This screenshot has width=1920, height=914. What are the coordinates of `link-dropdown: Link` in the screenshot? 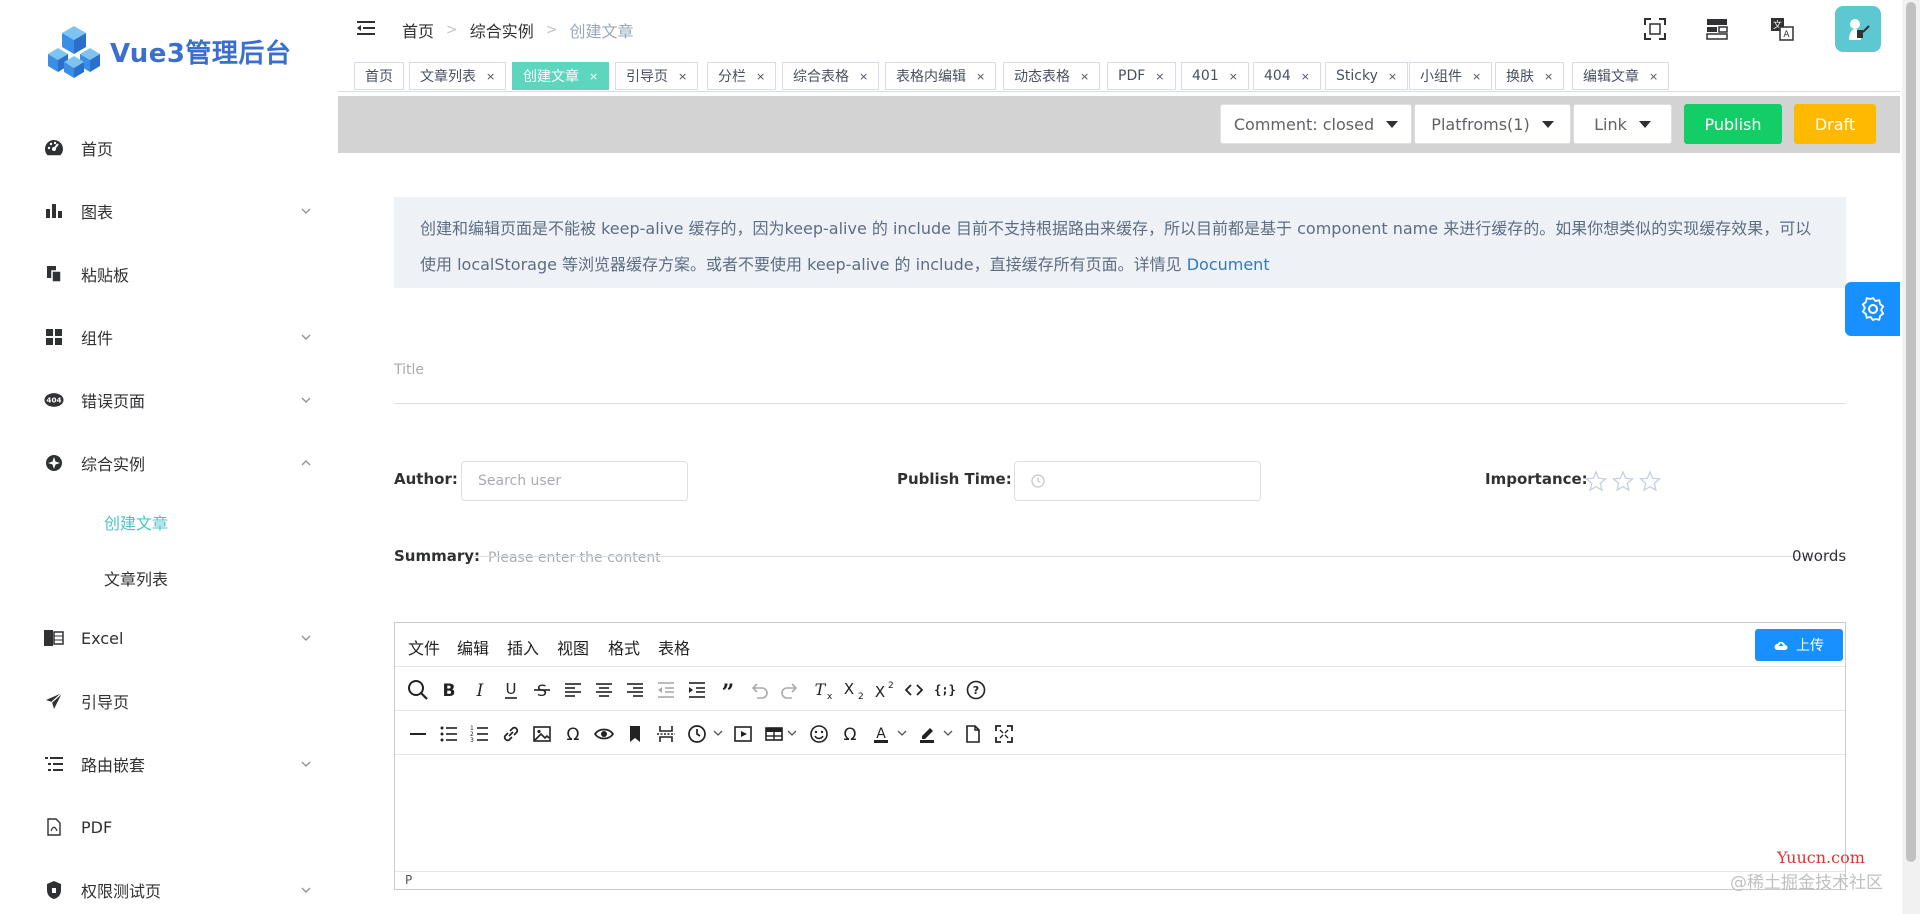 It's located at (1622, 124).